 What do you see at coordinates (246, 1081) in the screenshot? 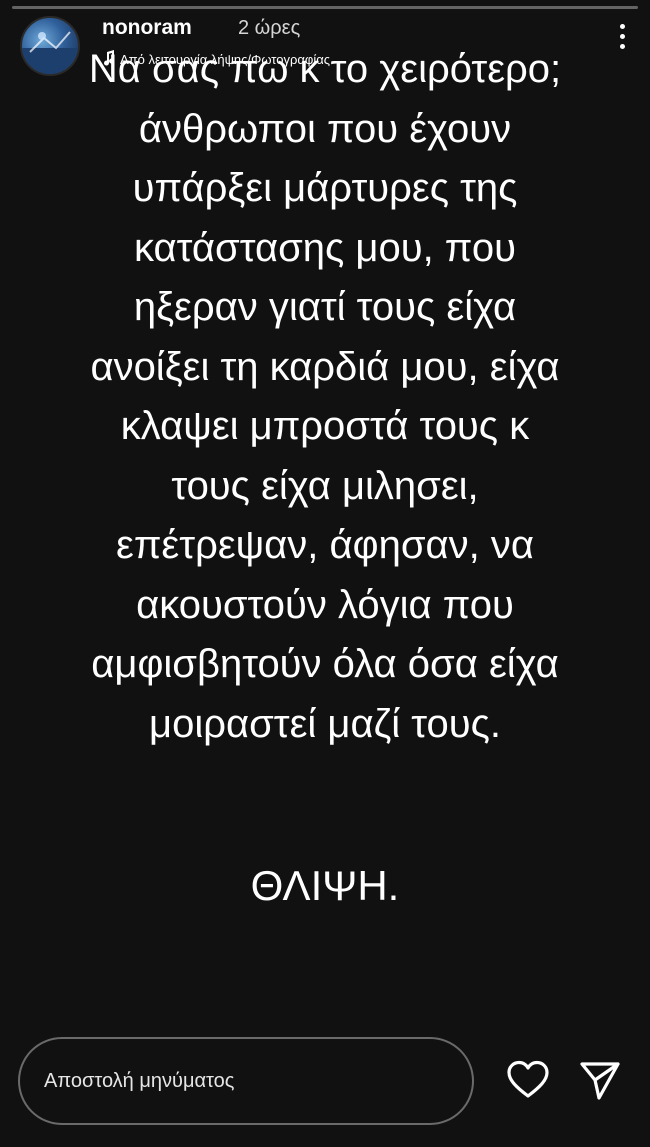
I see `reply-input: Αποστολή μηνύματος` at bounding box center [246, 1081].